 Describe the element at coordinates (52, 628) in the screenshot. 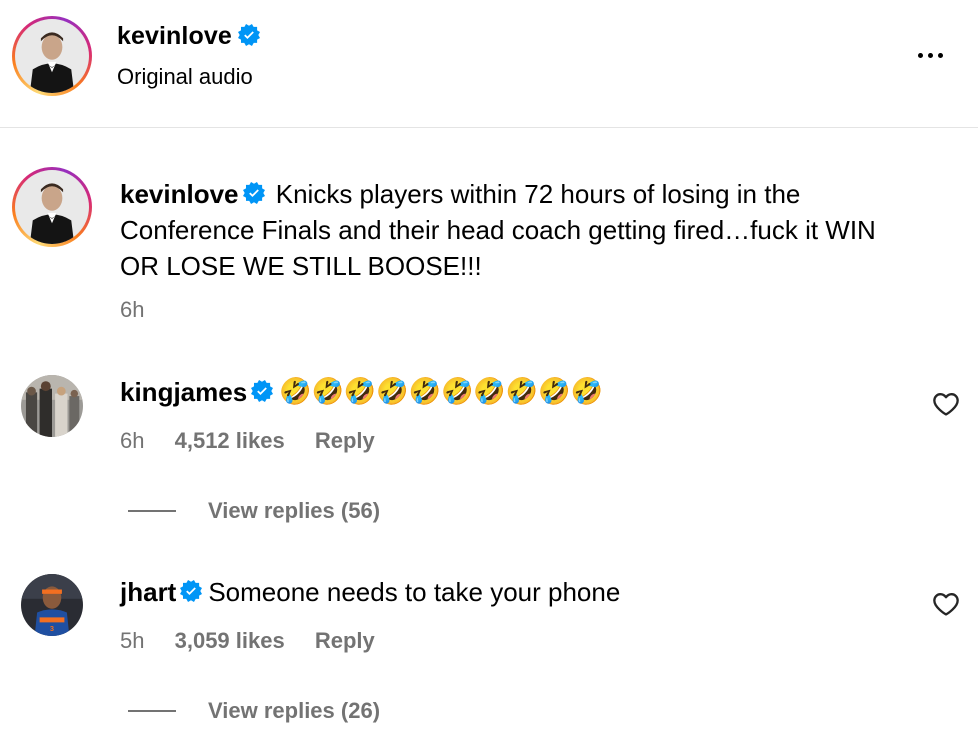

I see `svg-text: 3` at that location.